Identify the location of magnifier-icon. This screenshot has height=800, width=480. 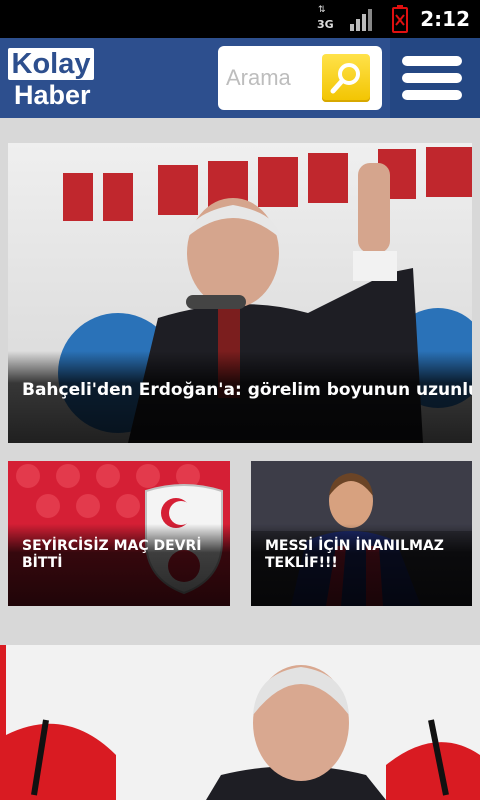
(345, 78).